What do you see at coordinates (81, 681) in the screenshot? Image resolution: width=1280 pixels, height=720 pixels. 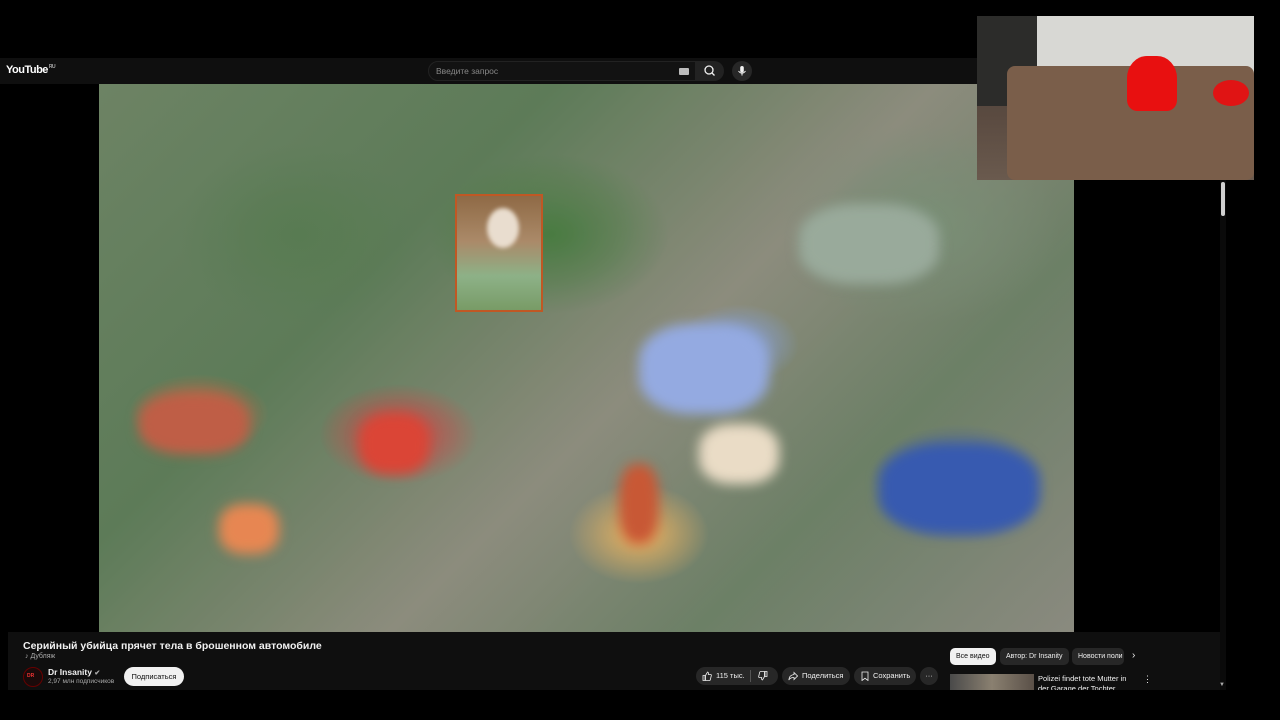 I see `subscriber-count: 2,97 млн подписчиков` at bounding box center [81, 681].